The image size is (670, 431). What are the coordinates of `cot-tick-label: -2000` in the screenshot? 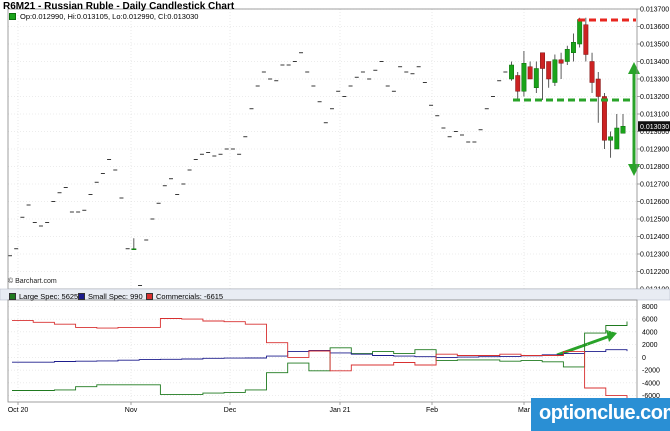 It's located at (651, 371).